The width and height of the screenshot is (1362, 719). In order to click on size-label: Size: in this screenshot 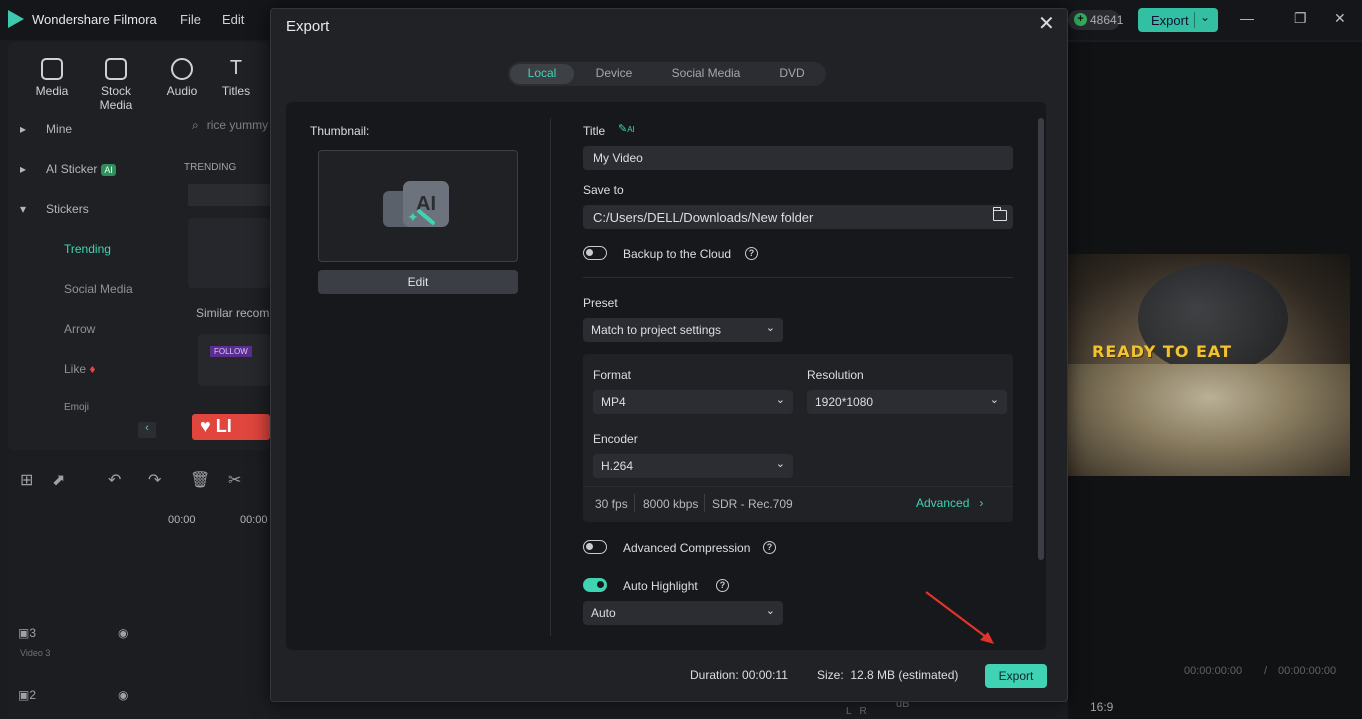, I will do `click(830, 675)`.